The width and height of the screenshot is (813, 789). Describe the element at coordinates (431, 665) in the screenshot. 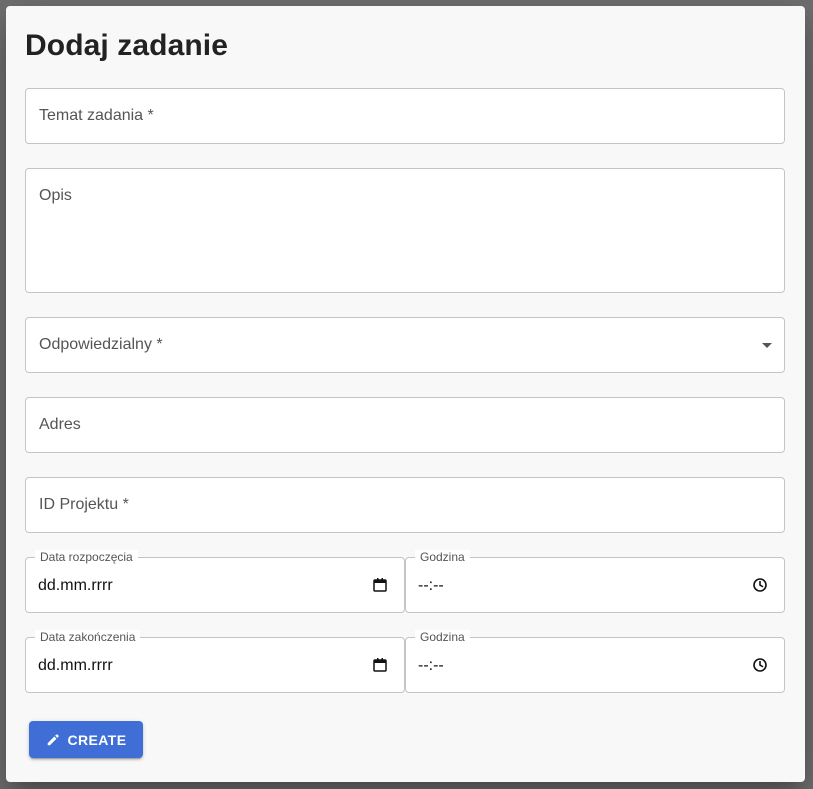

I see `end-time-value: --:--` at that location.